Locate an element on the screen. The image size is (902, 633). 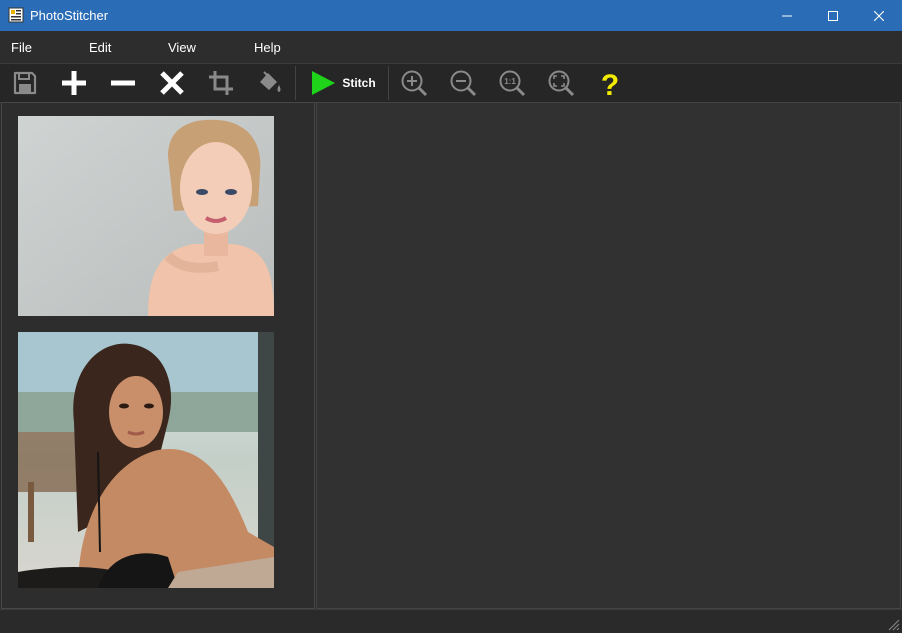
minimize-button is located at coordinates (787, 15).